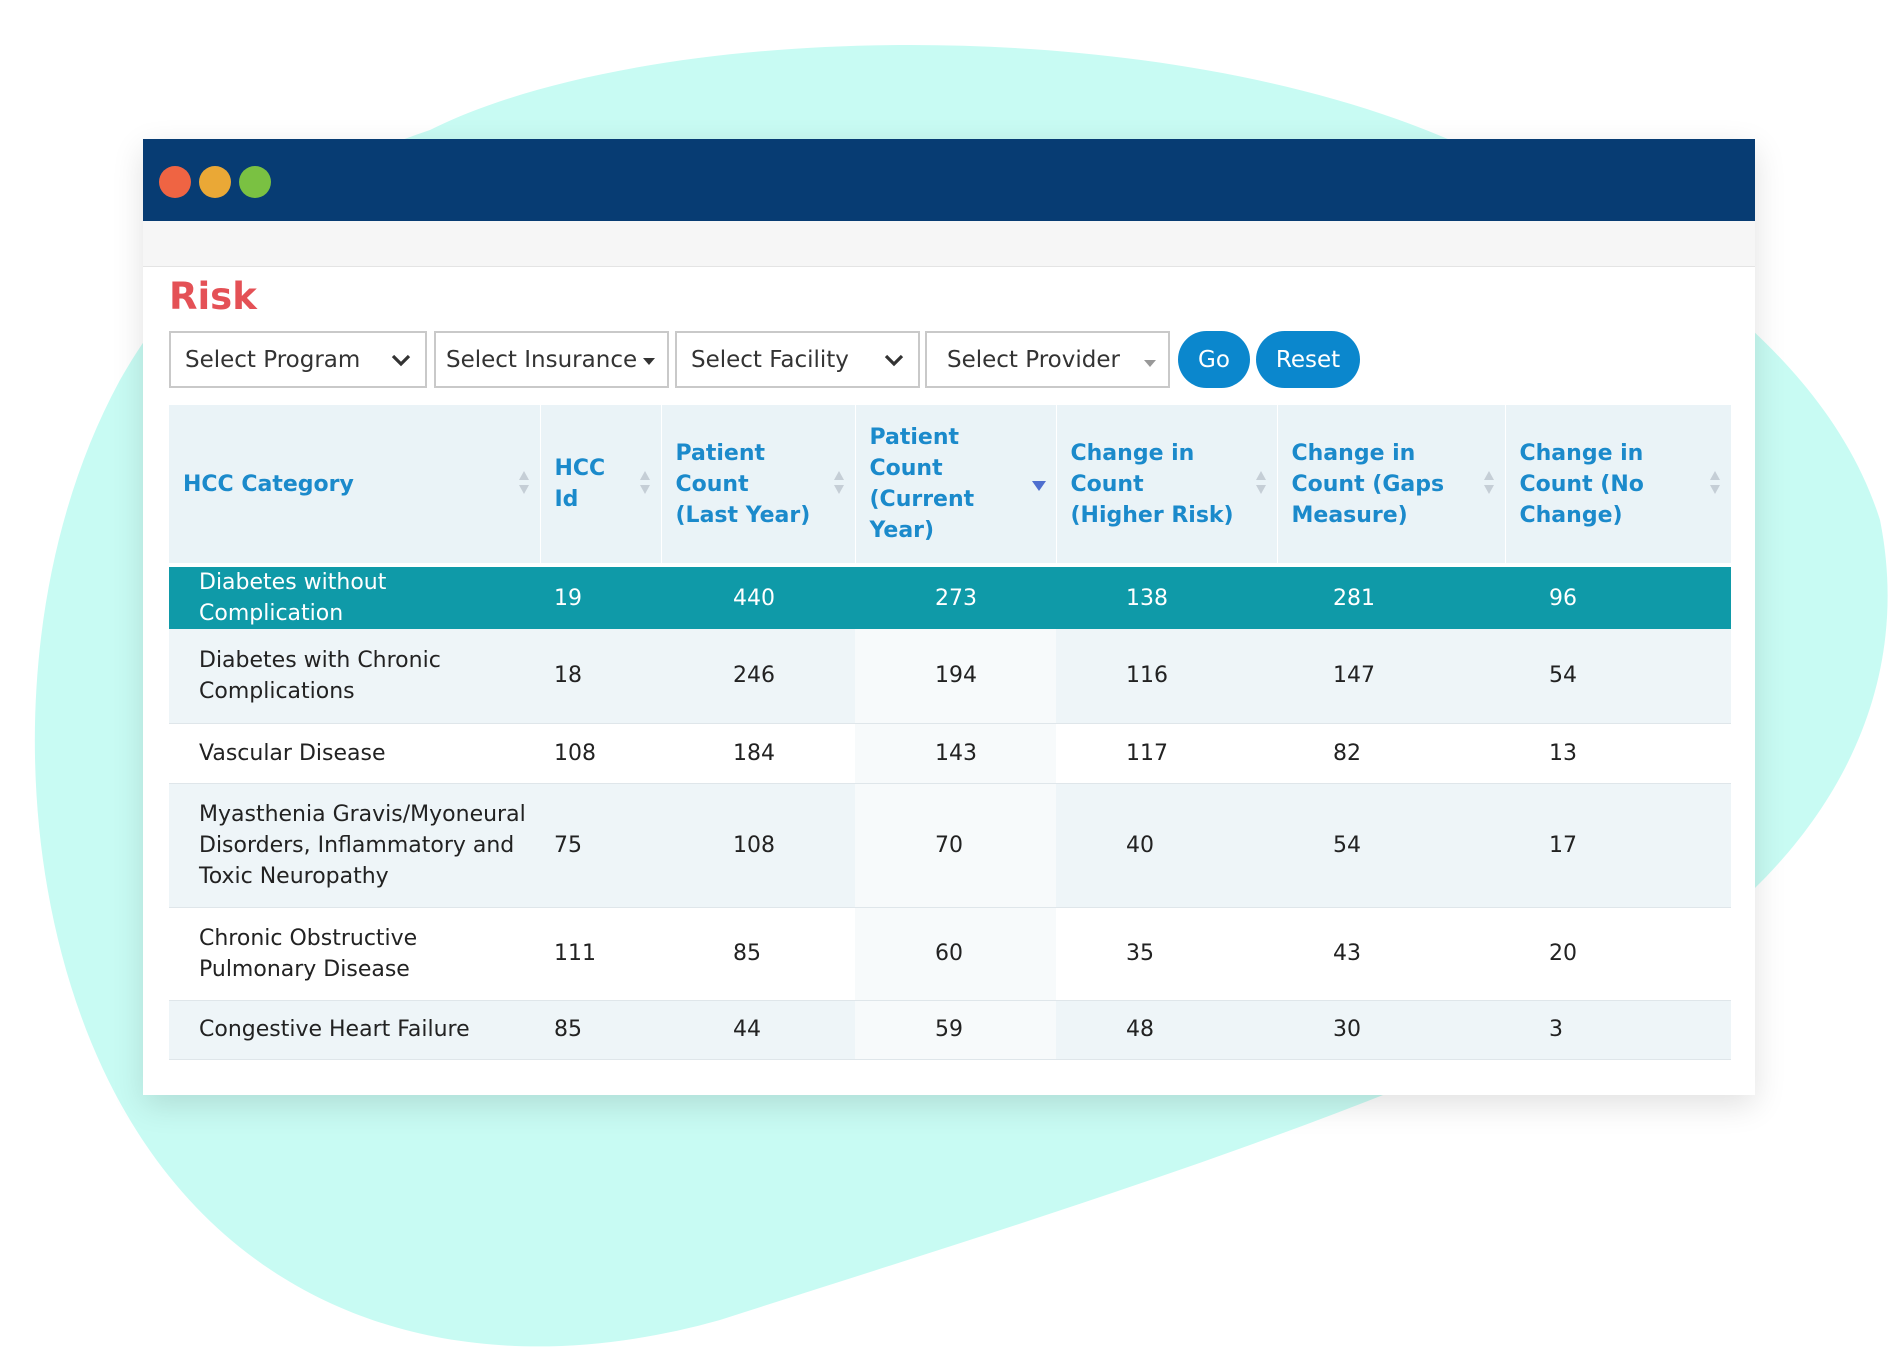 This screenshot has height=1349, width=1899. Describe the element at coordinates (600, 845) in the screenshot. I see `cell-hcc-id: 75` at that location.